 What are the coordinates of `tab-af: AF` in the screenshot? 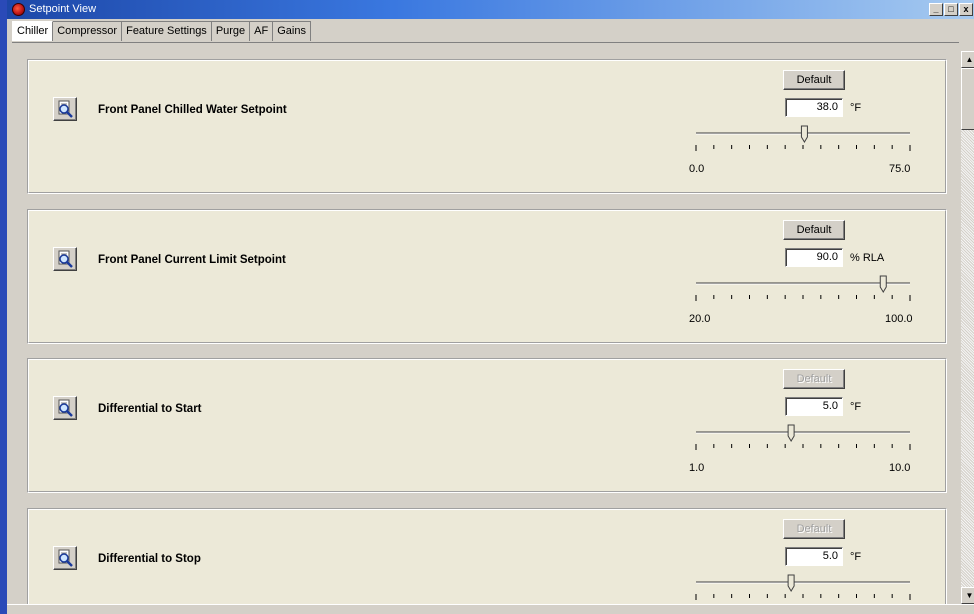 It's located at (262, 31).